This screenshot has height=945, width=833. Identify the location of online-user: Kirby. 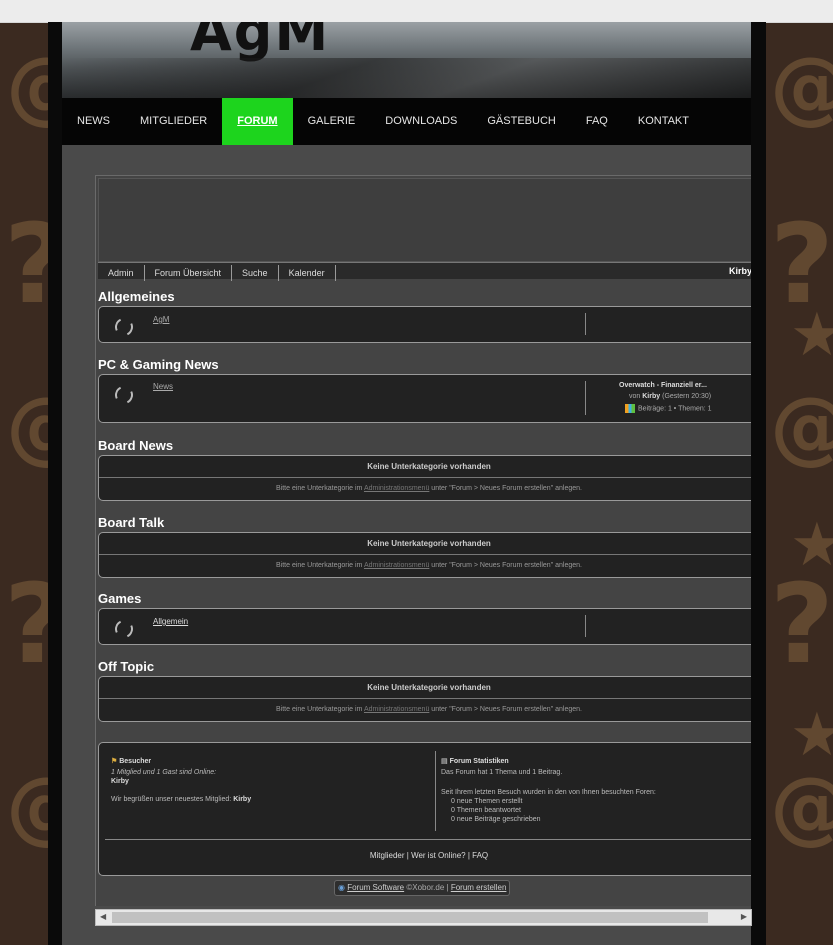
(120, 781).